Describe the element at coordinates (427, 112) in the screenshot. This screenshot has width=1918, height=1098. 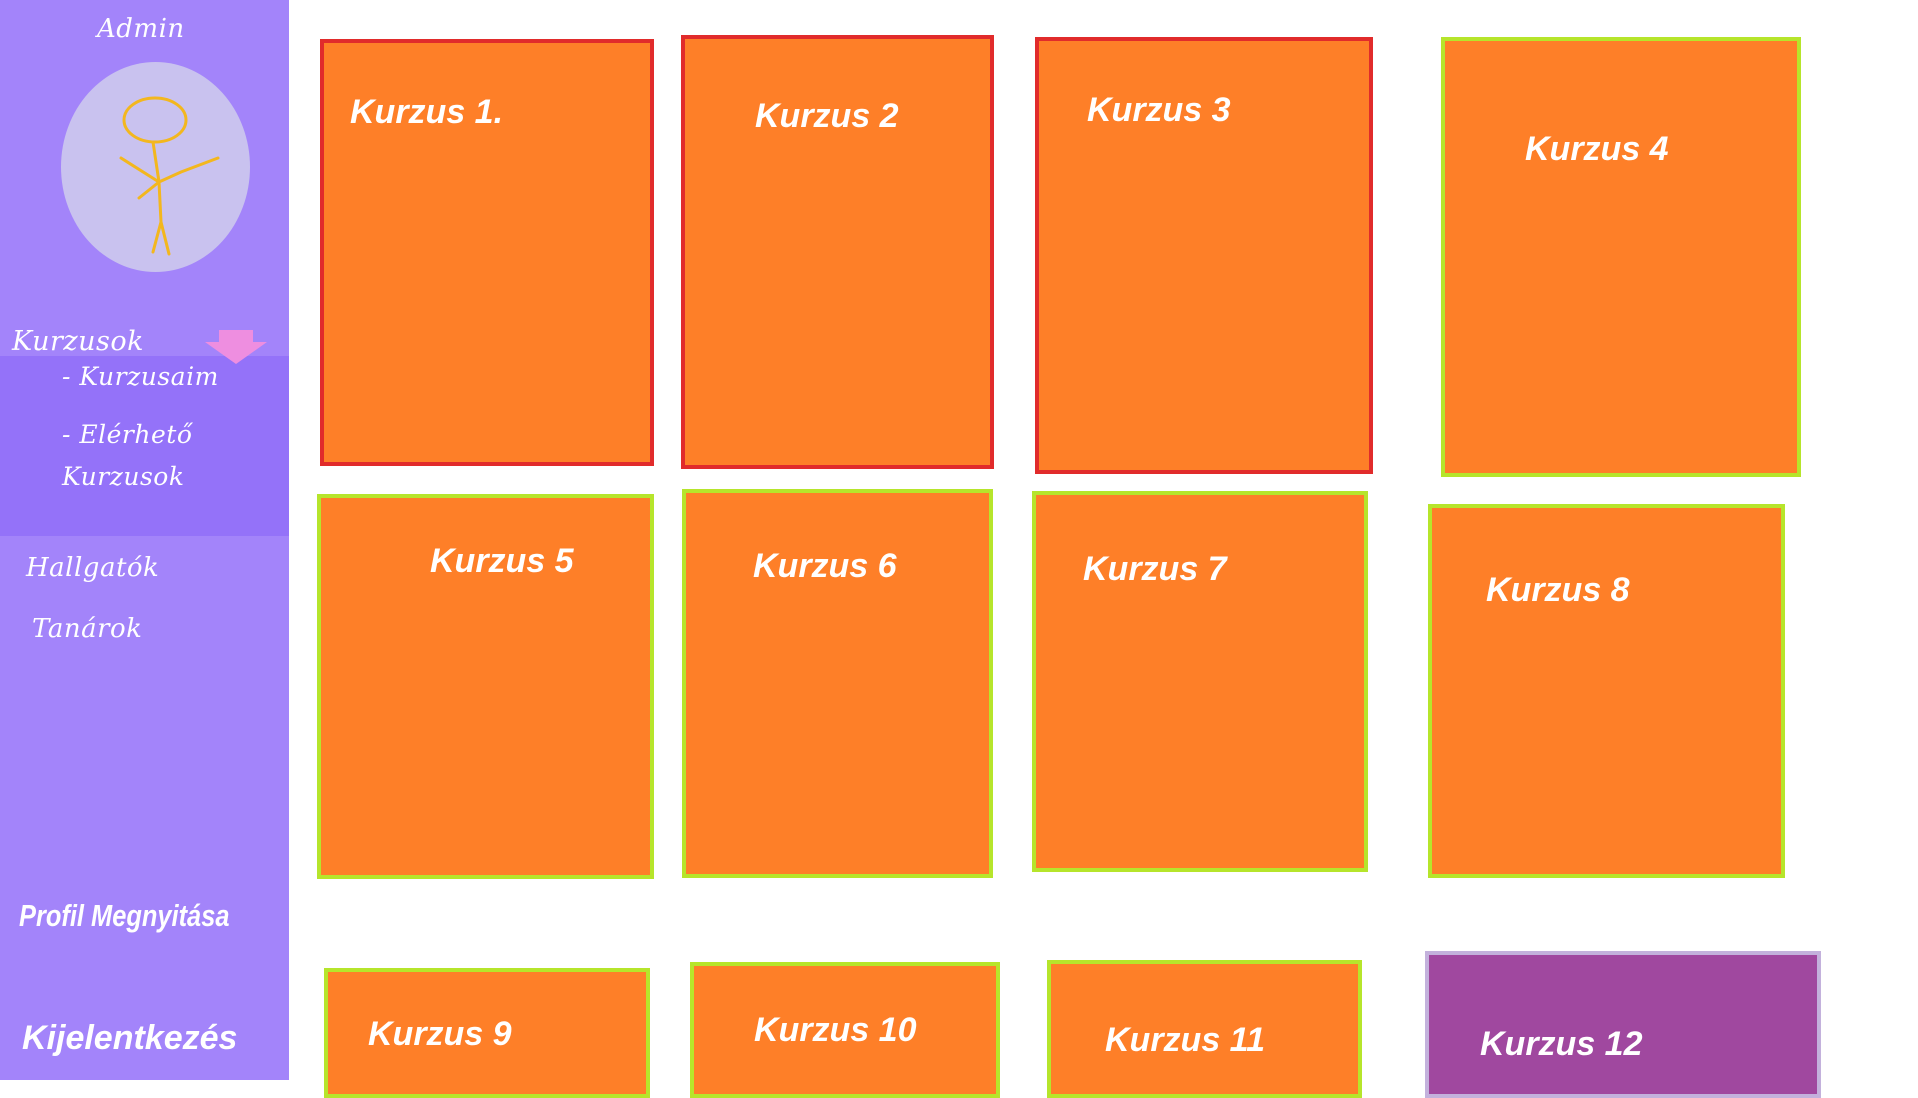
I see `course-title: Kurzus 1.` at that location.